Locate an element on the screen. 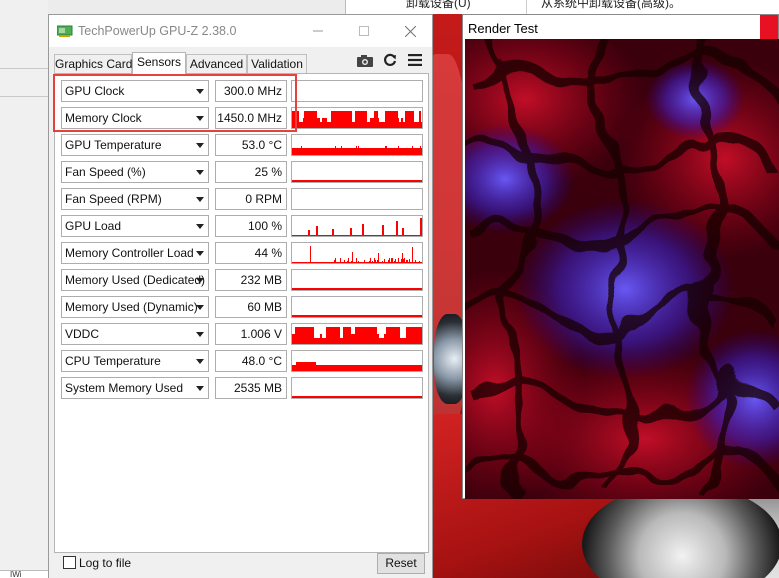 The height and width of the screenshot is (578, 779). sensor-name-dropdown: Memory Controller Load is located at coordinates (135, 253).